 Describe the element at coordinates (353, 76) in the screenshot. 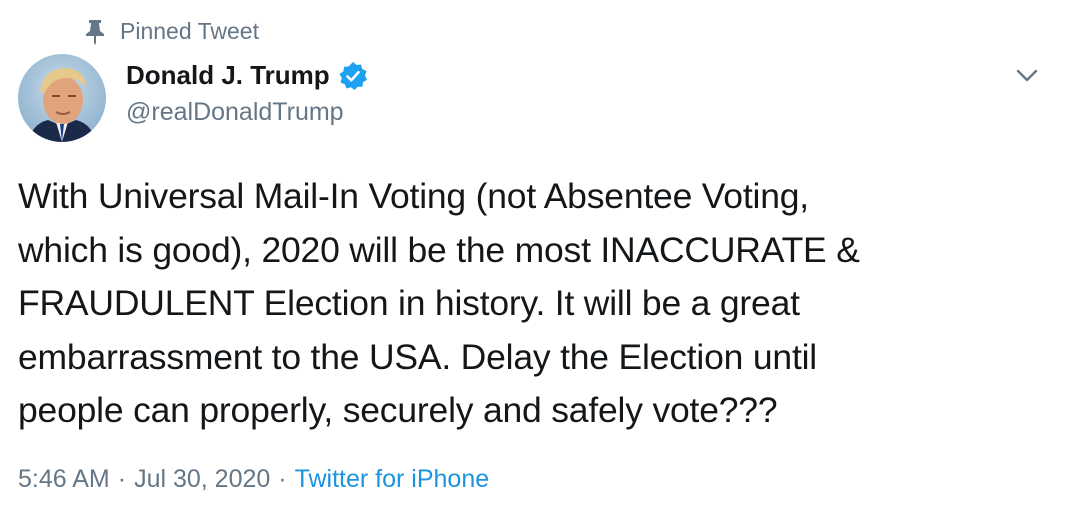

I see `verified-badge-icon` at that location.